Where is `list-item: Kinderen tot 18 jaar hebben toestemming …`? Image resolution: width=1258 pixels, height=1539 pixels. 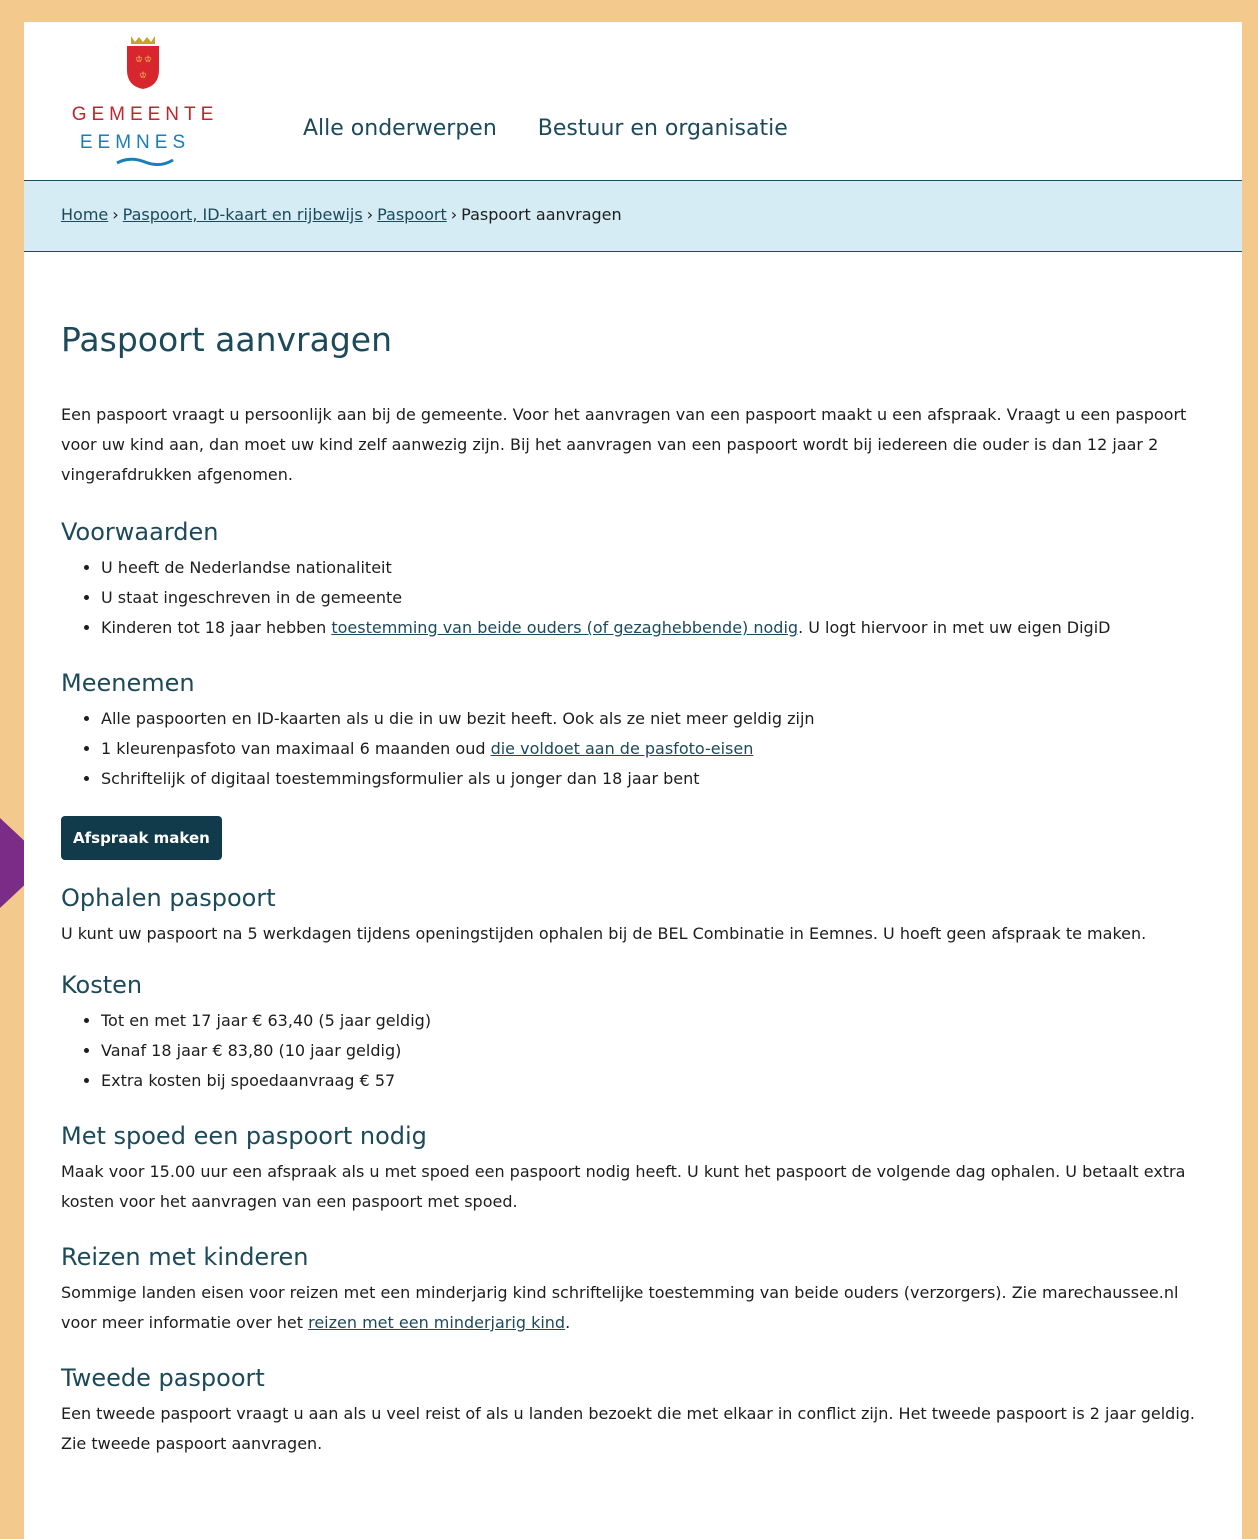
list-item: Kinderen tot 18 jaar hebben toestemming … is located at coordinates (651, 628).